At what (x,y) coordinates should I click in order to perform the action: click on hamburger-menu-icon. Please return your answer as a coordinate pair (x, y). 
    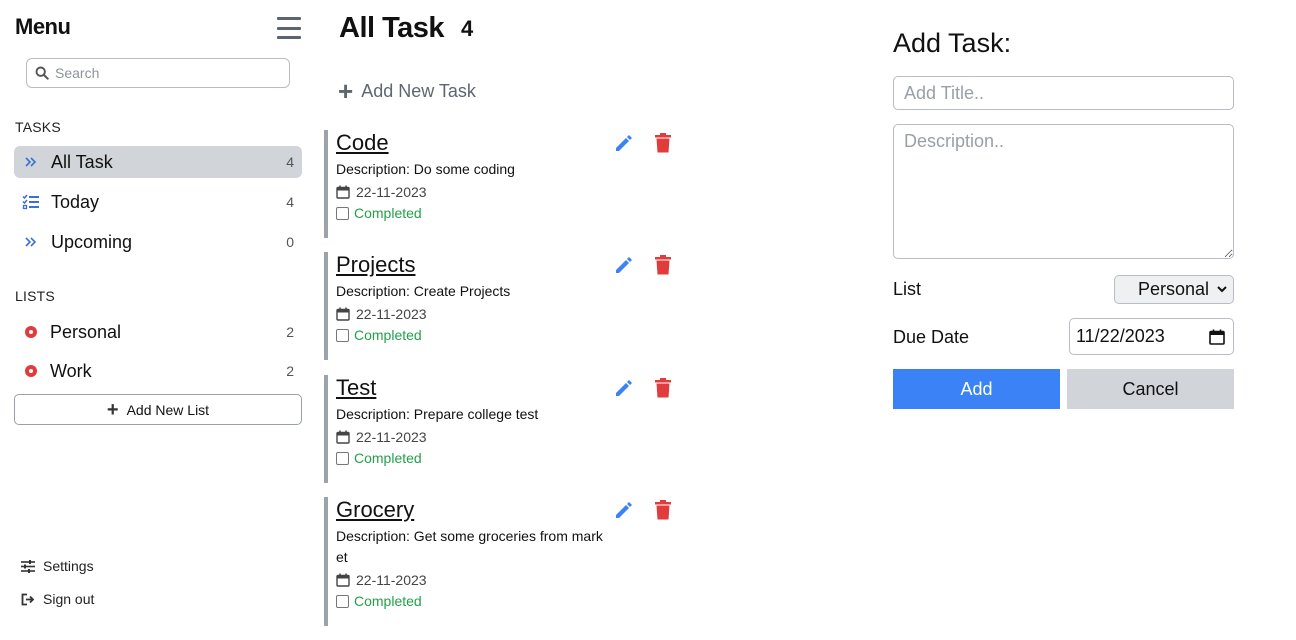
    Looking at the image, I should click on (289, 28).